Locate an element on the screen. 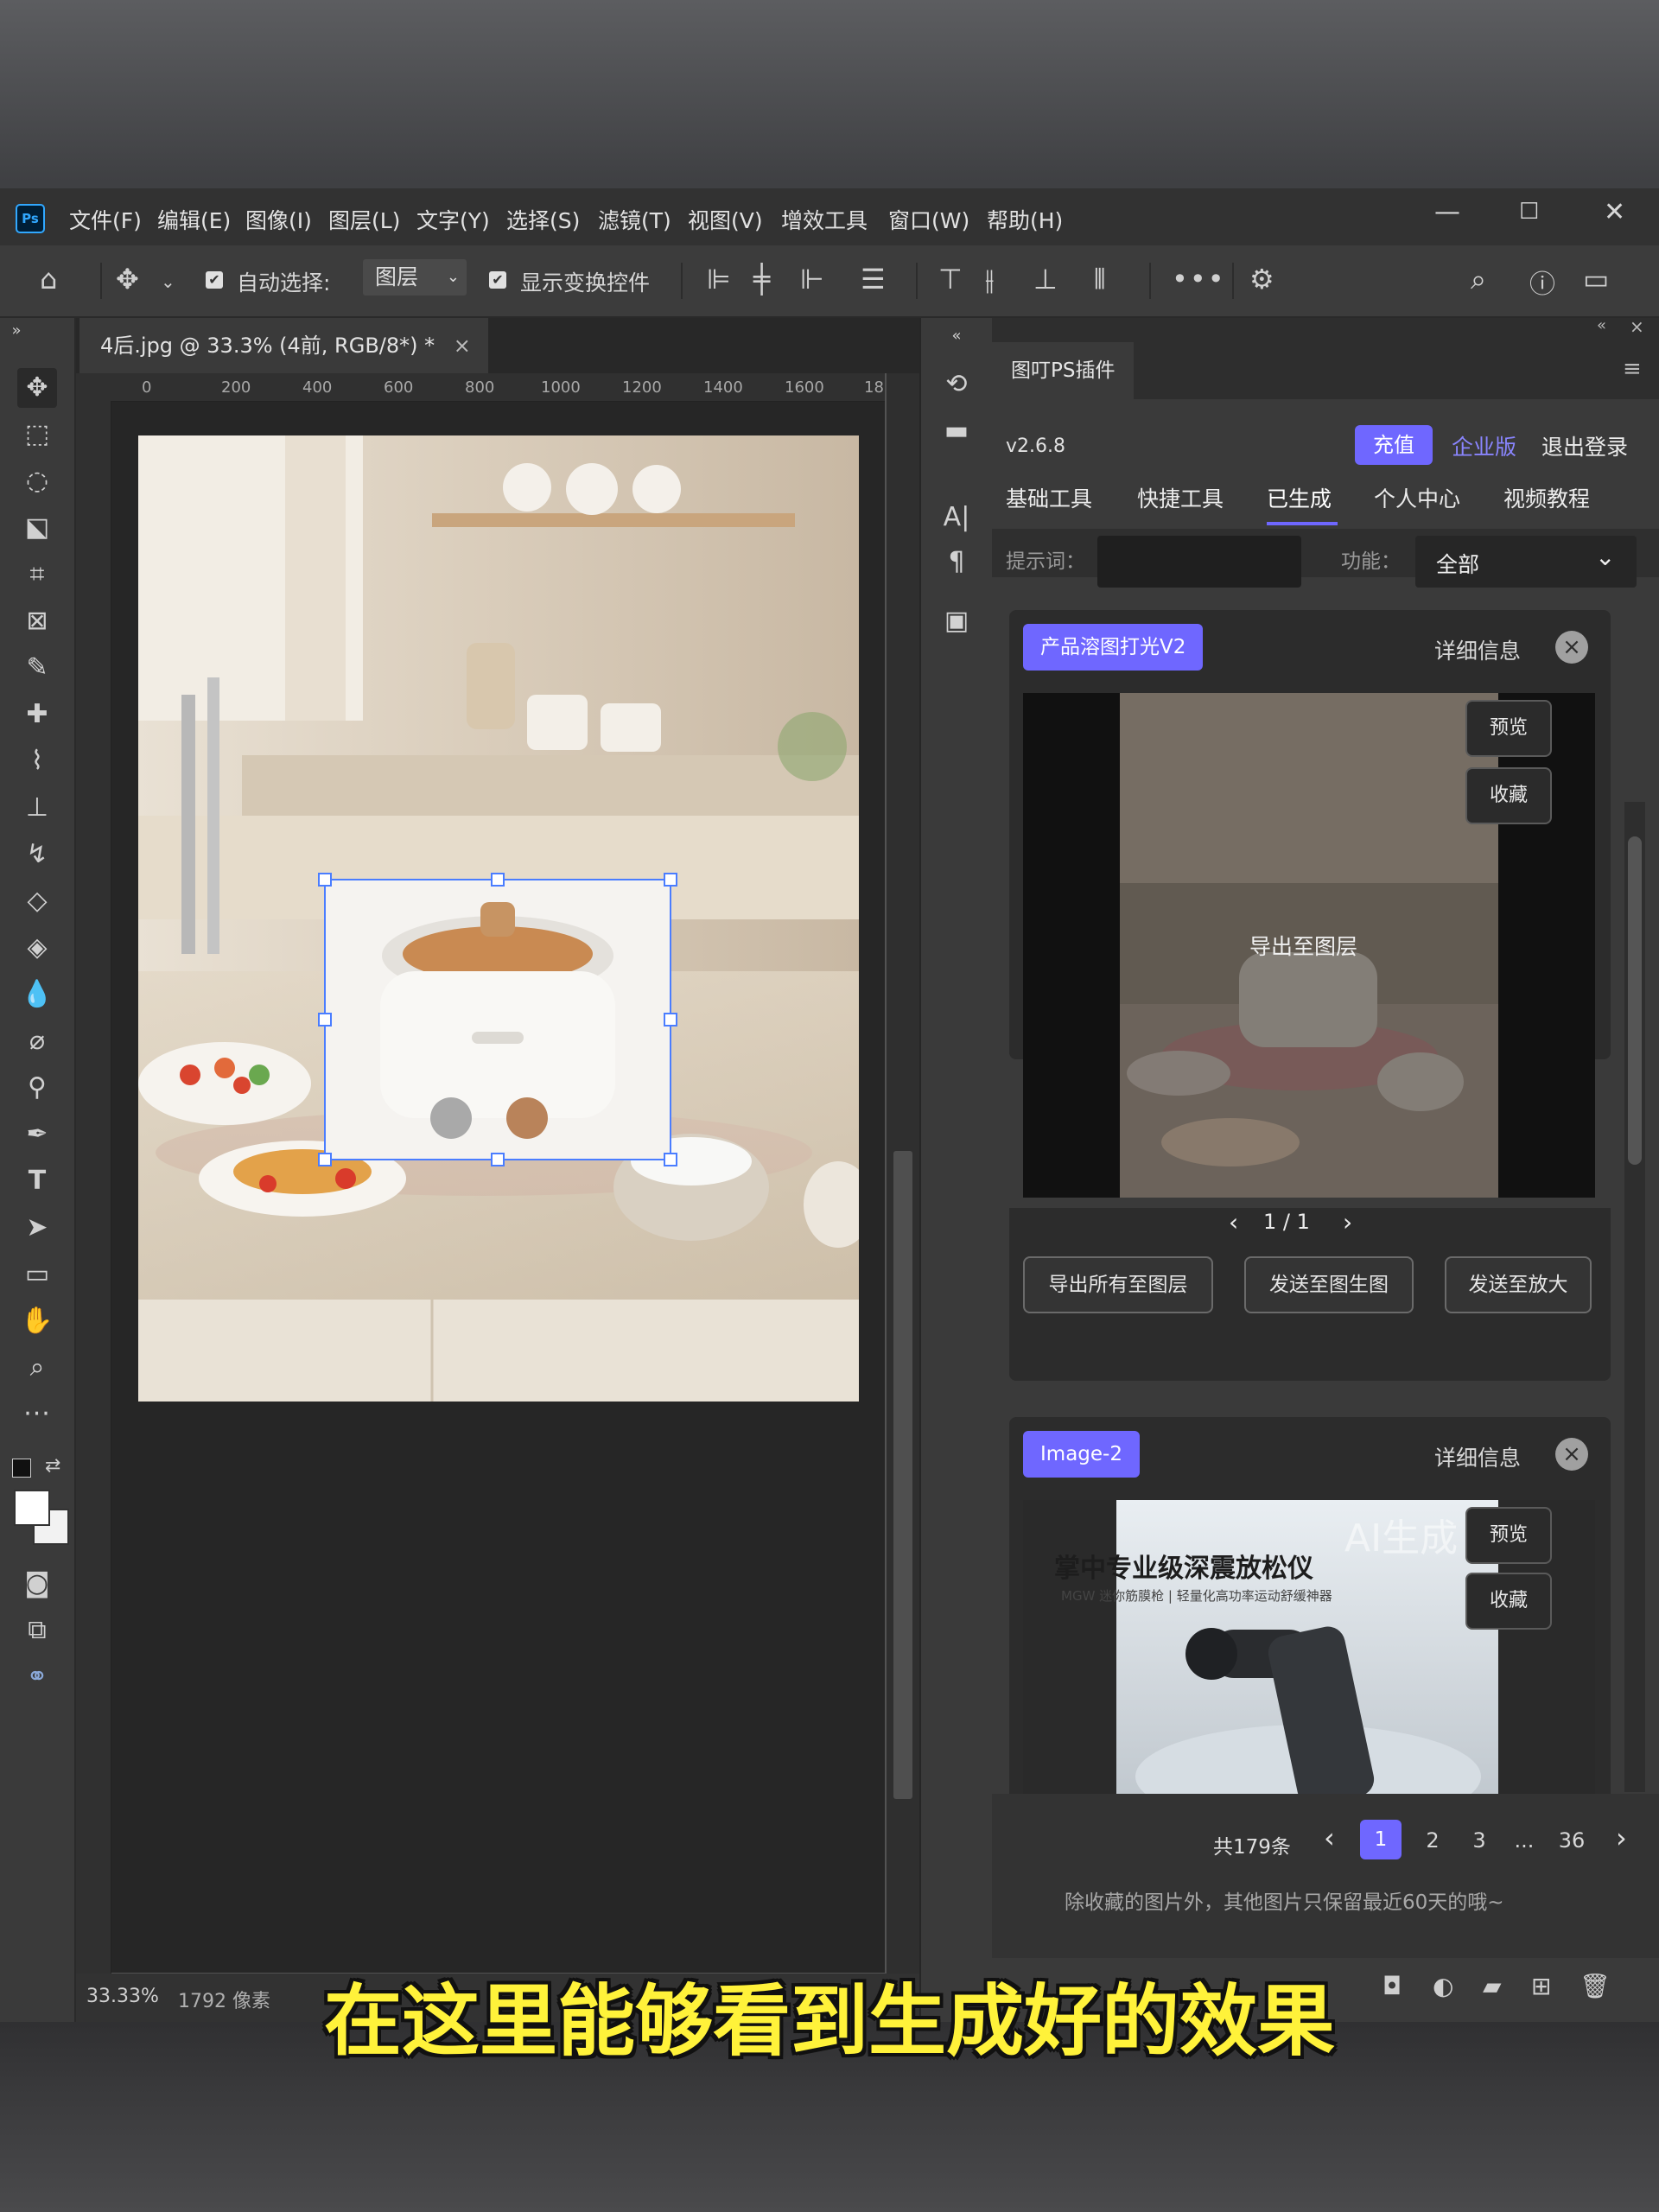 The image size is (1659, 2212). comments-panel-icon: ▬ is located at coordinates (956, 431).